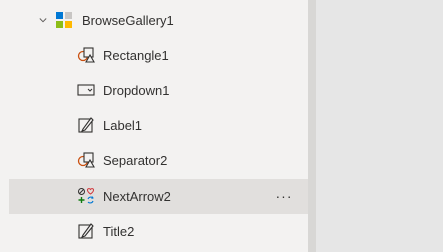 This screenshot has height=252, width=443. Describe the element at coordinates (86, 90) in the screenshot. I see `dropdown-icon` at that location.